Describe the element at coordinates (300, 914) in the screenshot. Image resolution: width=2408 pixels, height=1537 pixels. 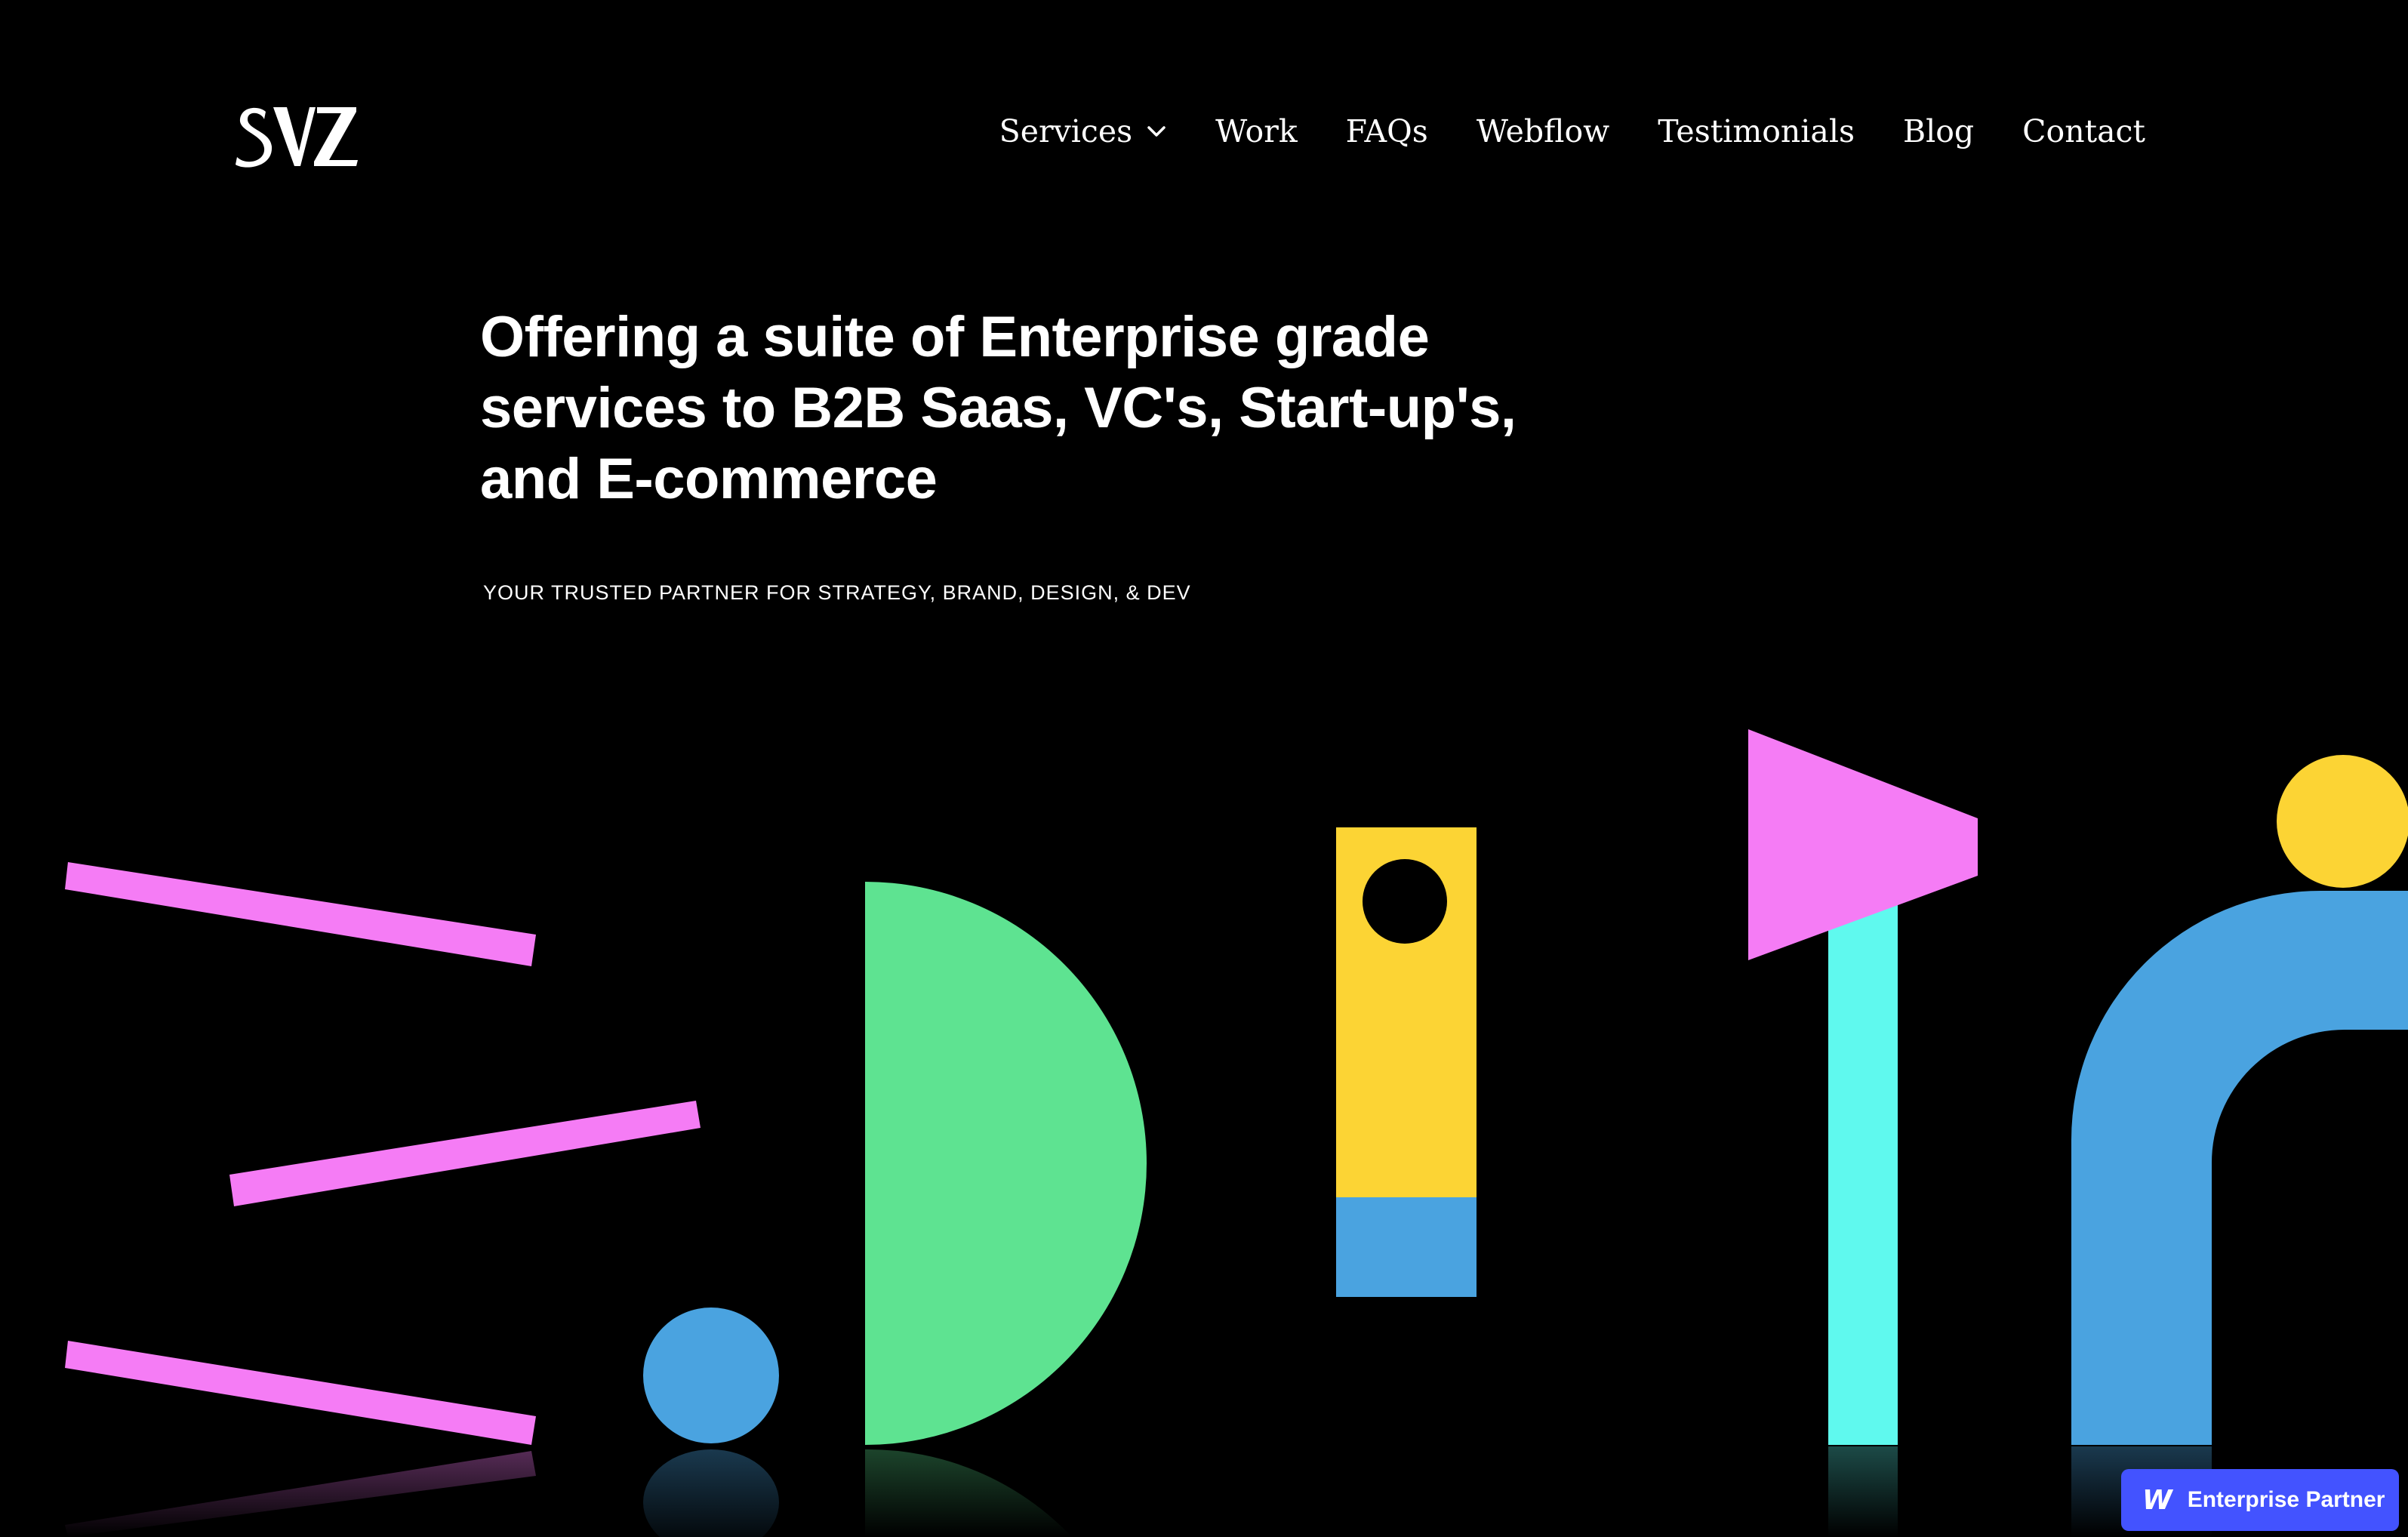
I see `pink-bar-top` at that location.